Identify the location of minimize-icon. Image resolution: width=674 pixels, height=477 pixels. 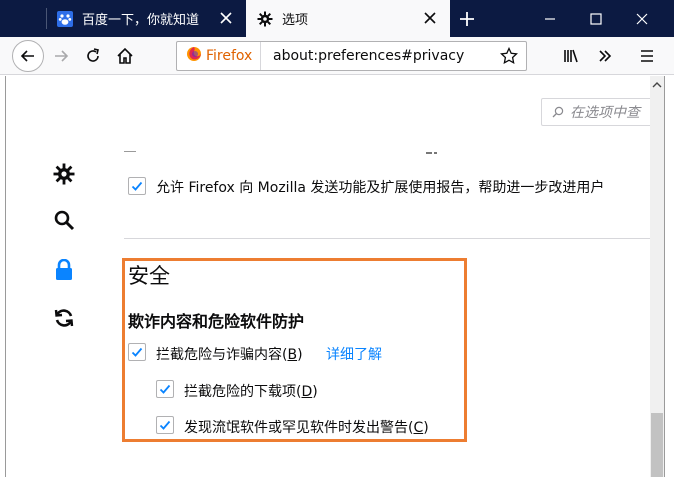
(550, 18).